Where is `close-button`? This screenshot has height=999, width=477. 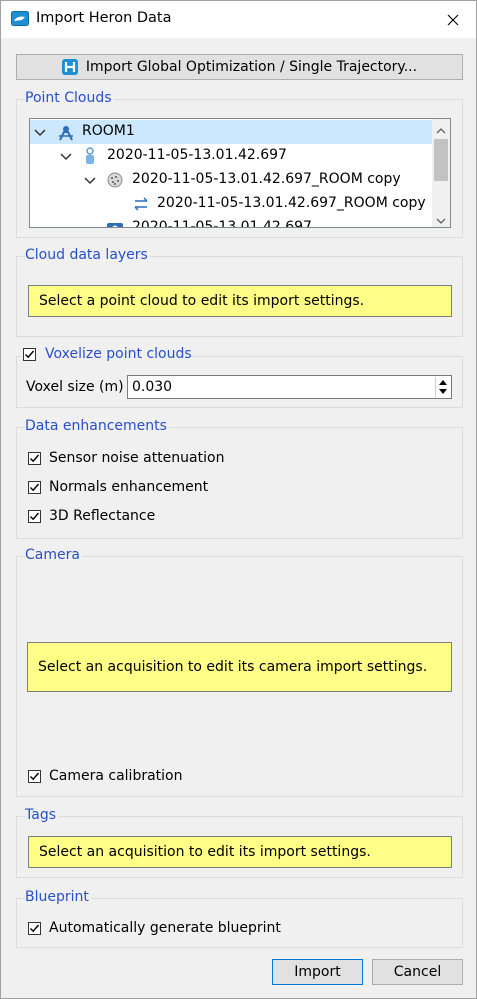
close-button is located at coordinates (453, 19).